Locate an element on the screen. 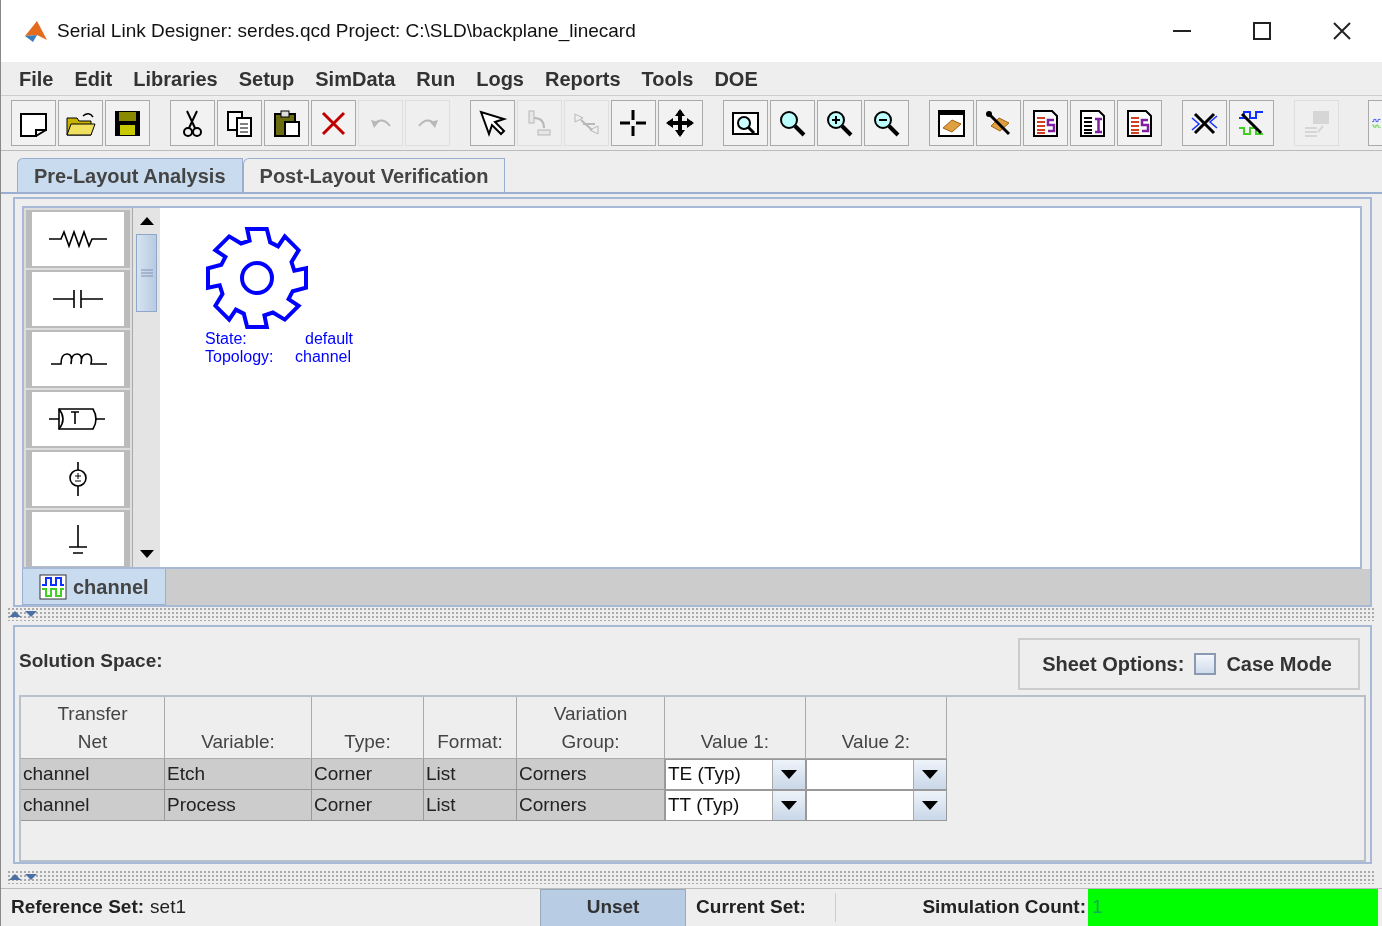 The width and height of the screenshot is (1382, 926). redo-icon is located at coordinates (427, 123).